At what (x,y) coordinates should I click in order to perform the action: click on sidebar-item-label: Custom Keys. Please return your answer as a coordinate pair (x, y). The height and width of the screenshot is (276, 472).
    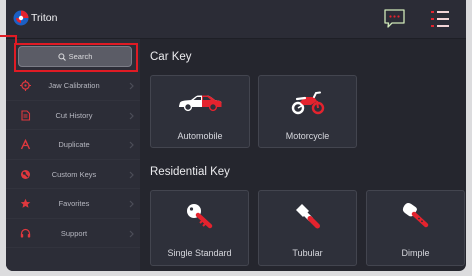
    Looking at the image, I should click on (74, 174).